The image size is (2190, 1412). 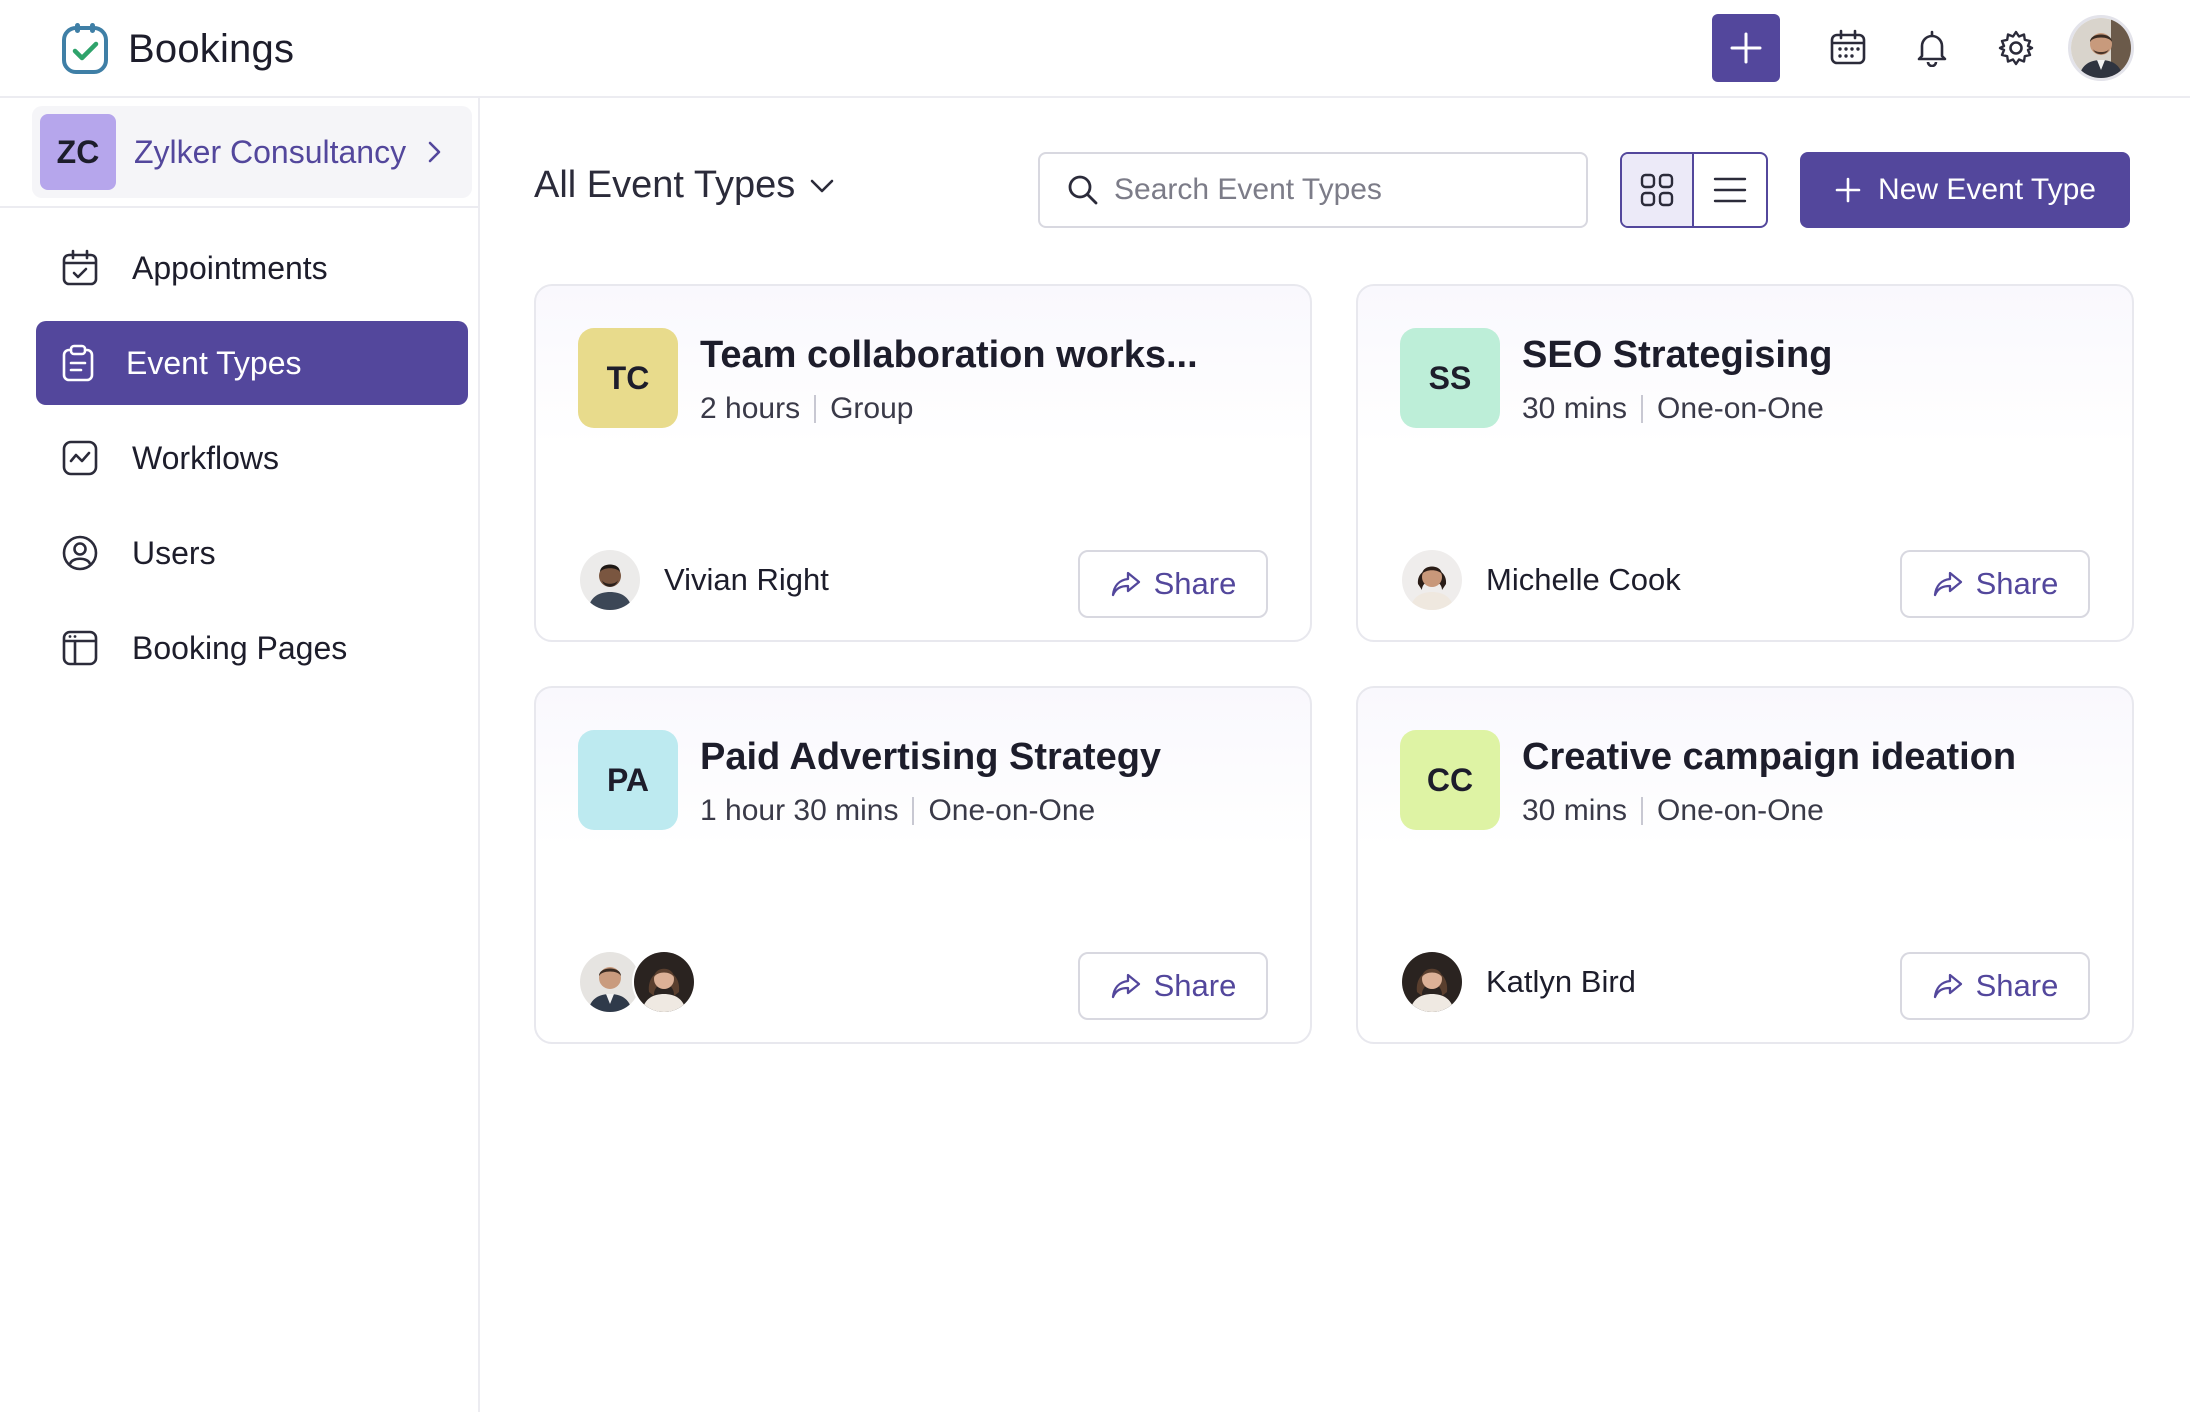 I want to click on grid-icon, so click(x=1657, y=190).